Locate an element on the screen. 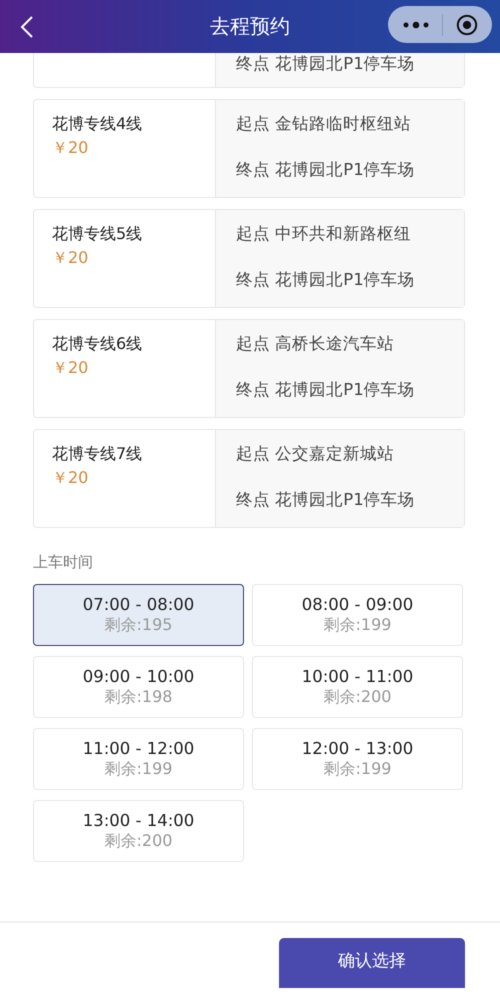 This screenshot has width=500, height=998. section-label: 上车时间 is located at coordinates (63, 562).